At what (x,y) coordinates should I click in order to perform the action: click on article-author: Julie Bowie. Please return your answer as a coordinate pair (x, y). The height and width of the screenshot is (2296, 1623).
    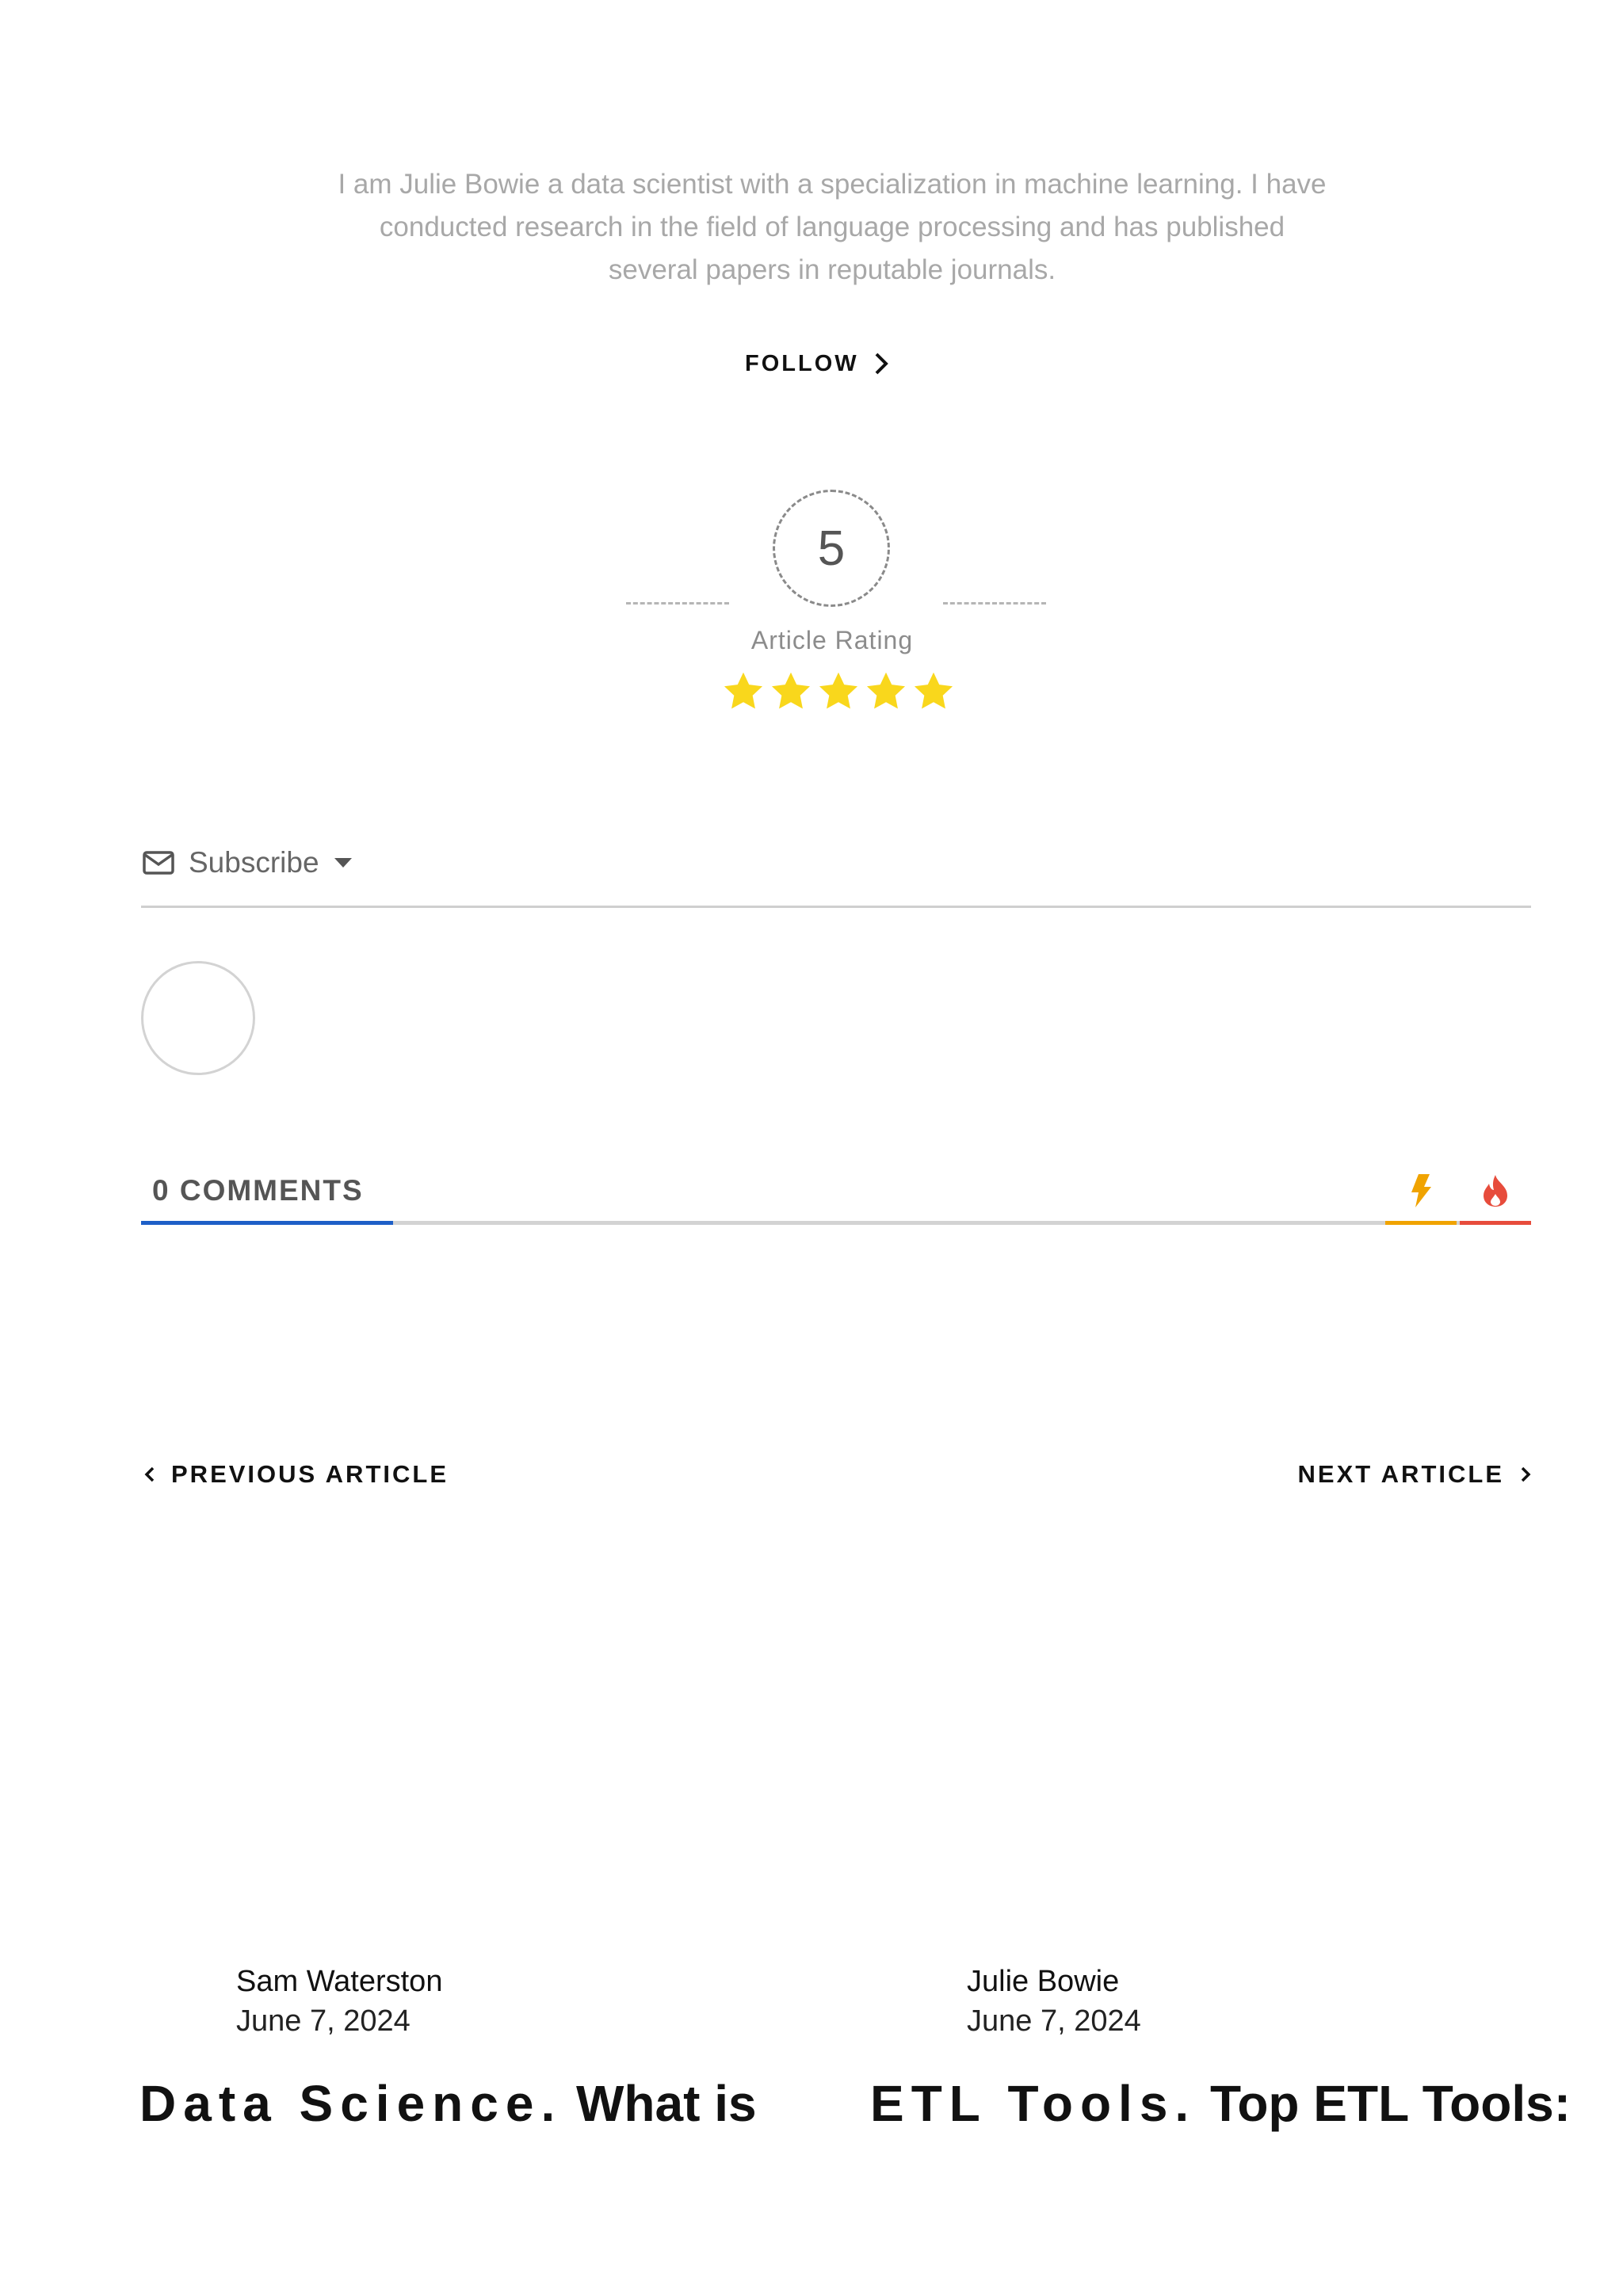
    Looking at the image, I should click on (1043, 1982).